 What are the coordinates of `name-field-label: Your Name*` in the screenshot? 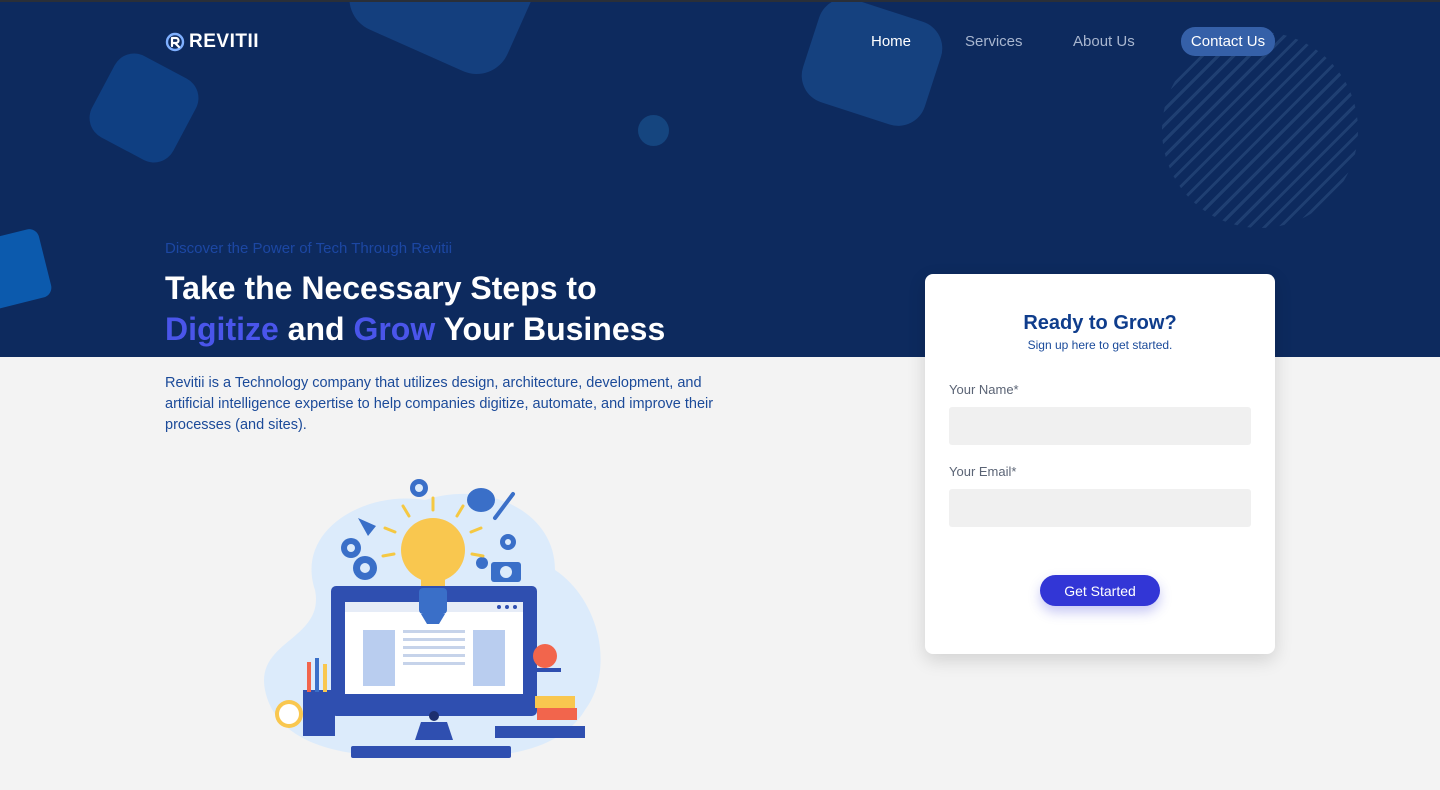 It's located at (984, 389).